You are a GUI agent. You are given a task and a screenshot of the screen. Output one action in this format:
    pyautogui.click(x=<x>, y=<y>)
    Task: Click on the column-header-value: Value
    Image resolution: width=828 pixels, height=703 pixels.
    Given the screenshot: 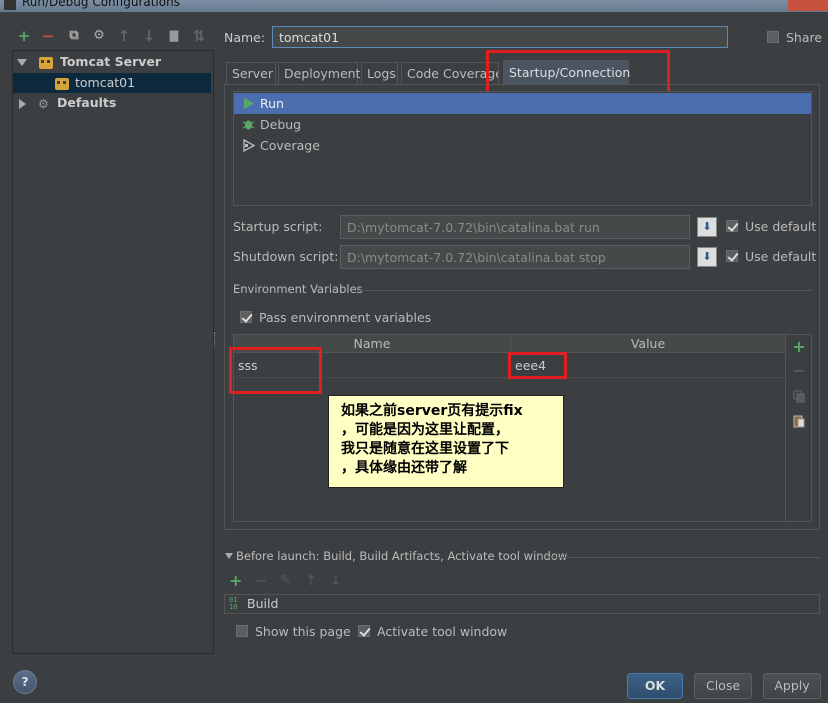 What is the action you would take?
    pyautogui.click(x=648, y=344)
    